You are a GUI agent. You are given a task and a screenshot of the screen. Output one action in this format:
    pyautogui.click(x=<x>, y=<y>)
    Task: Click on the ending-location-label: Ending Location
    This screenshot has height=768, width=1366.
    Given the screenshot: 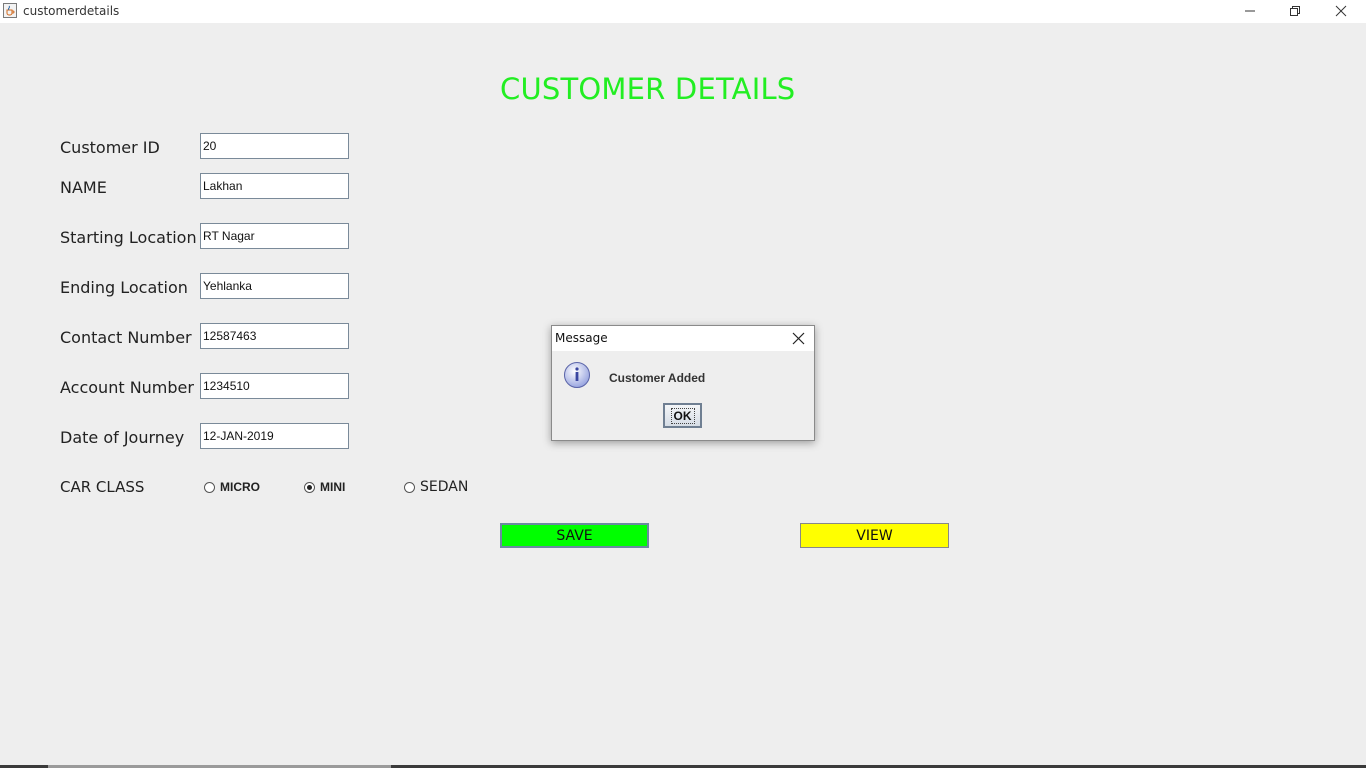 What is the action you would take?
    pyautogui.click(x=124, y=287)
    